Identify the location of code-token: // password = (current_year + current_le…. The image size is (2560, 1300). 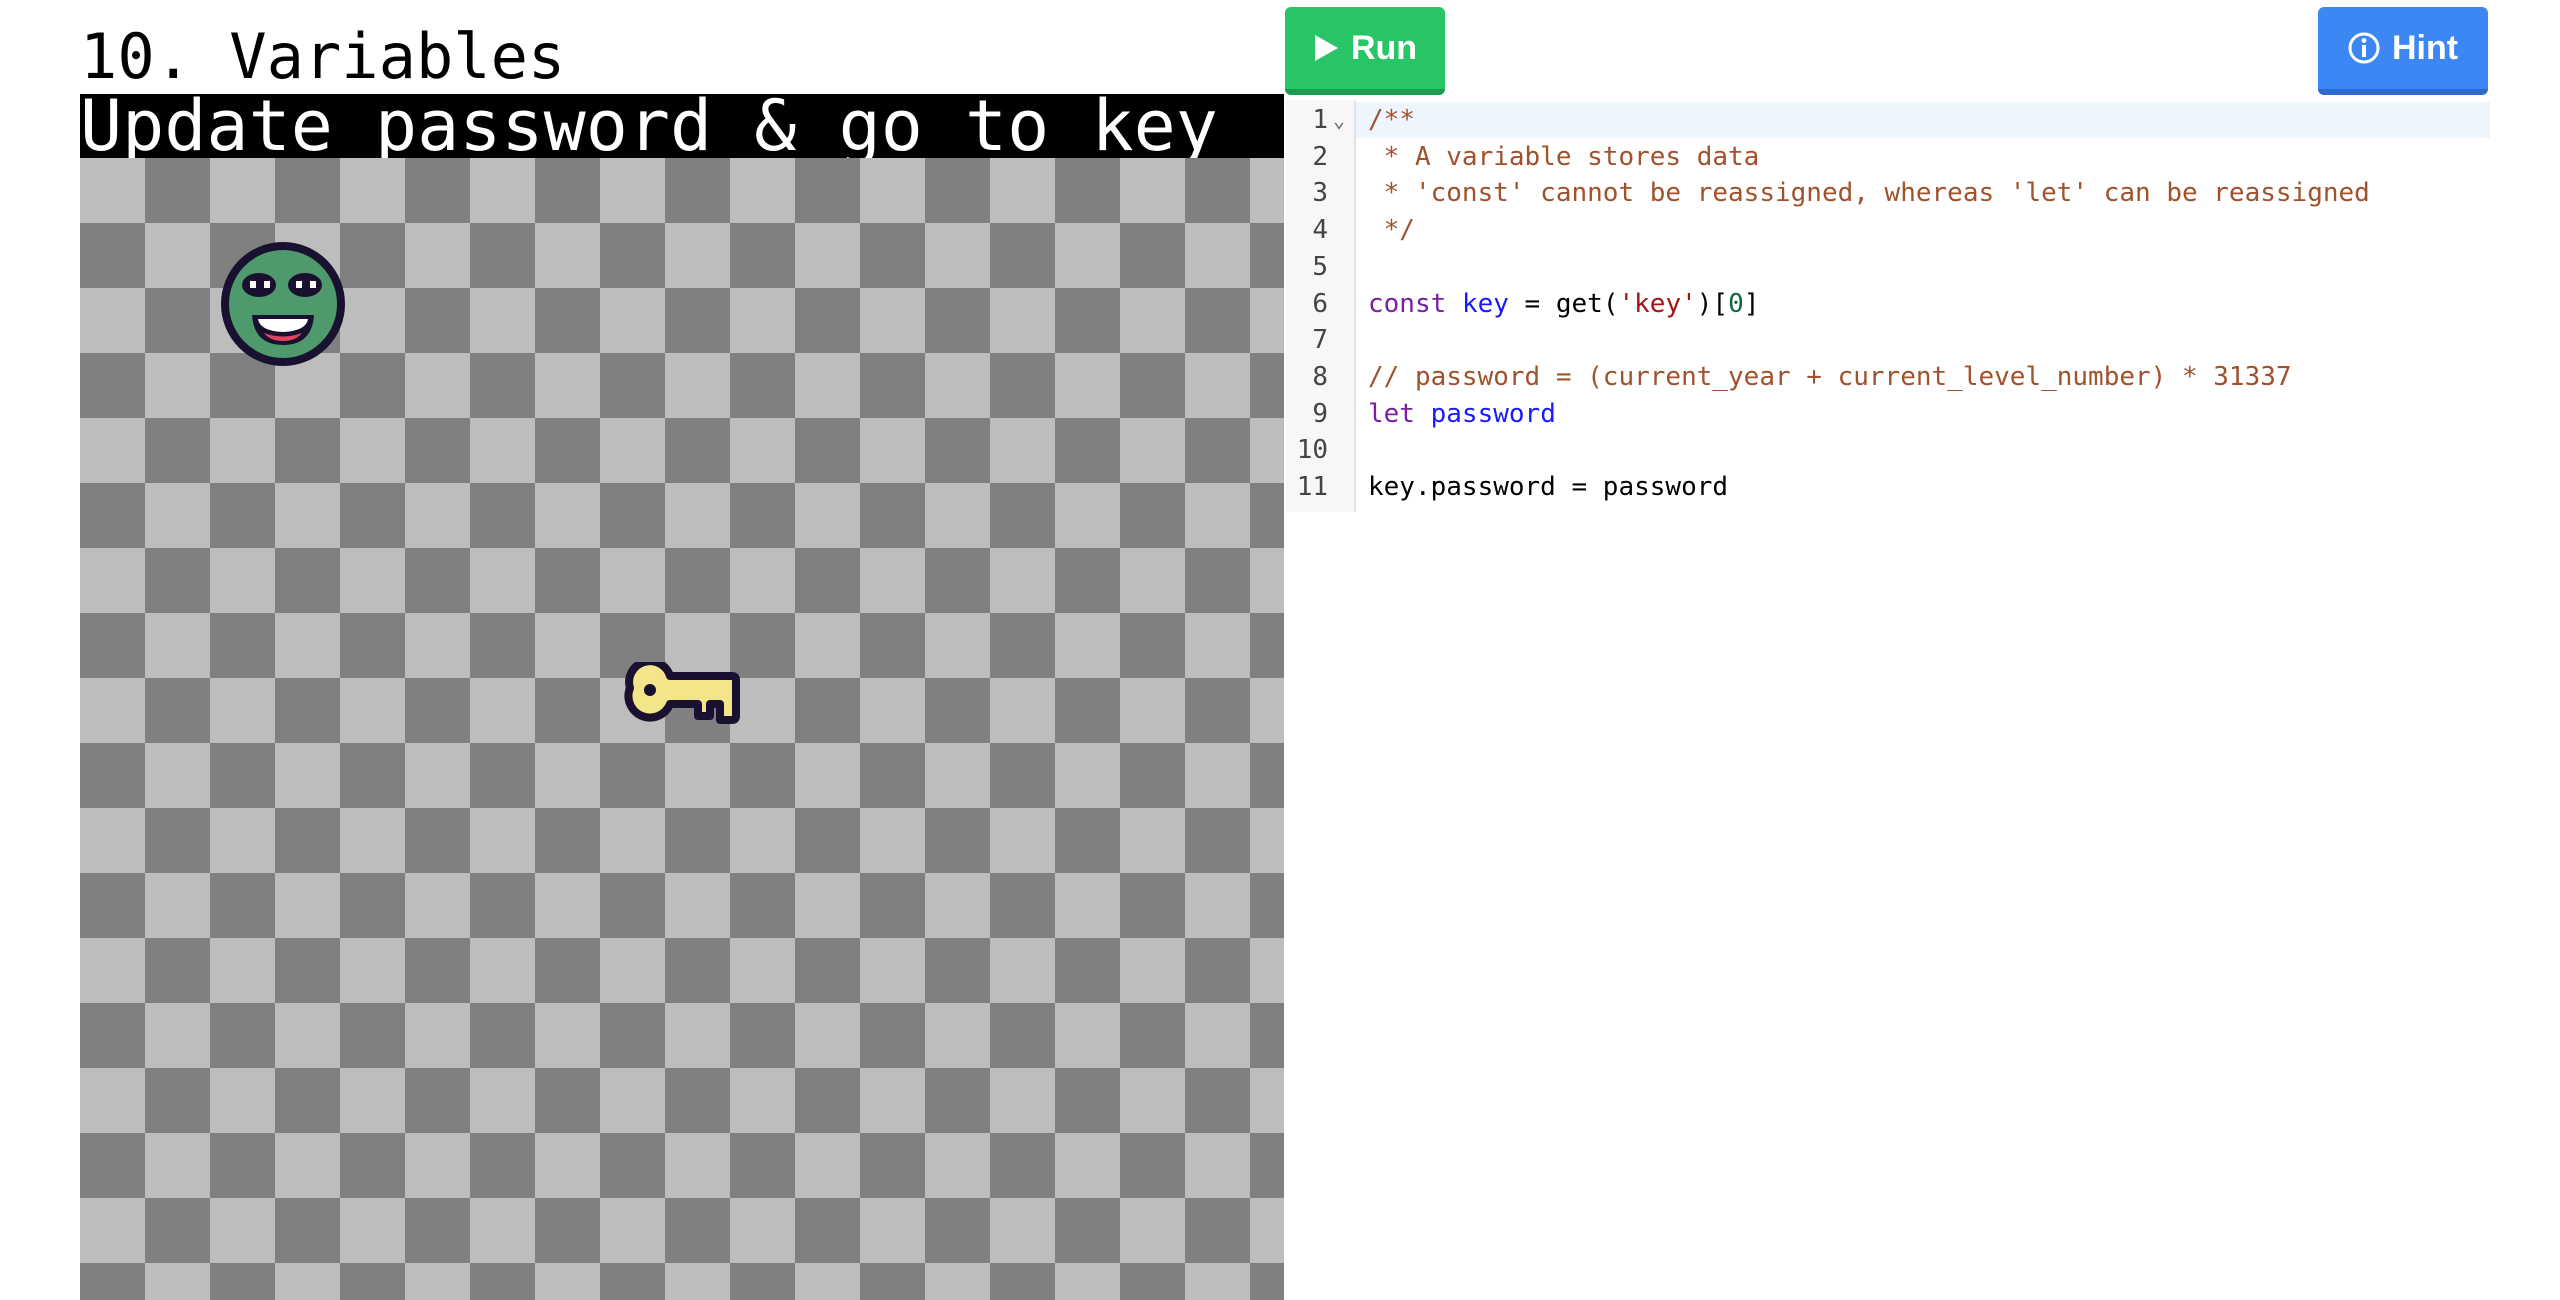
(1830, 376).